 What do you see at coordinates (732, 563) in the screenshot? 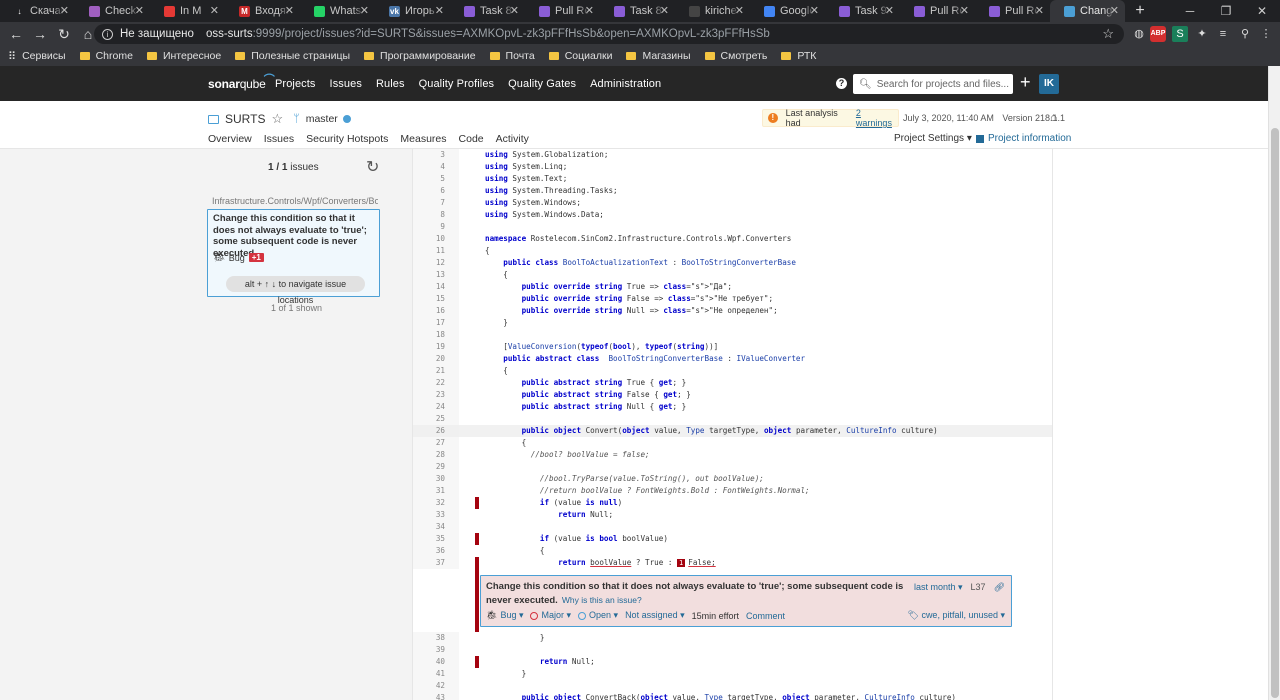
I see `code-line: 37 return boolValue ? True : 1 False;` at bounding box center [732, 563].